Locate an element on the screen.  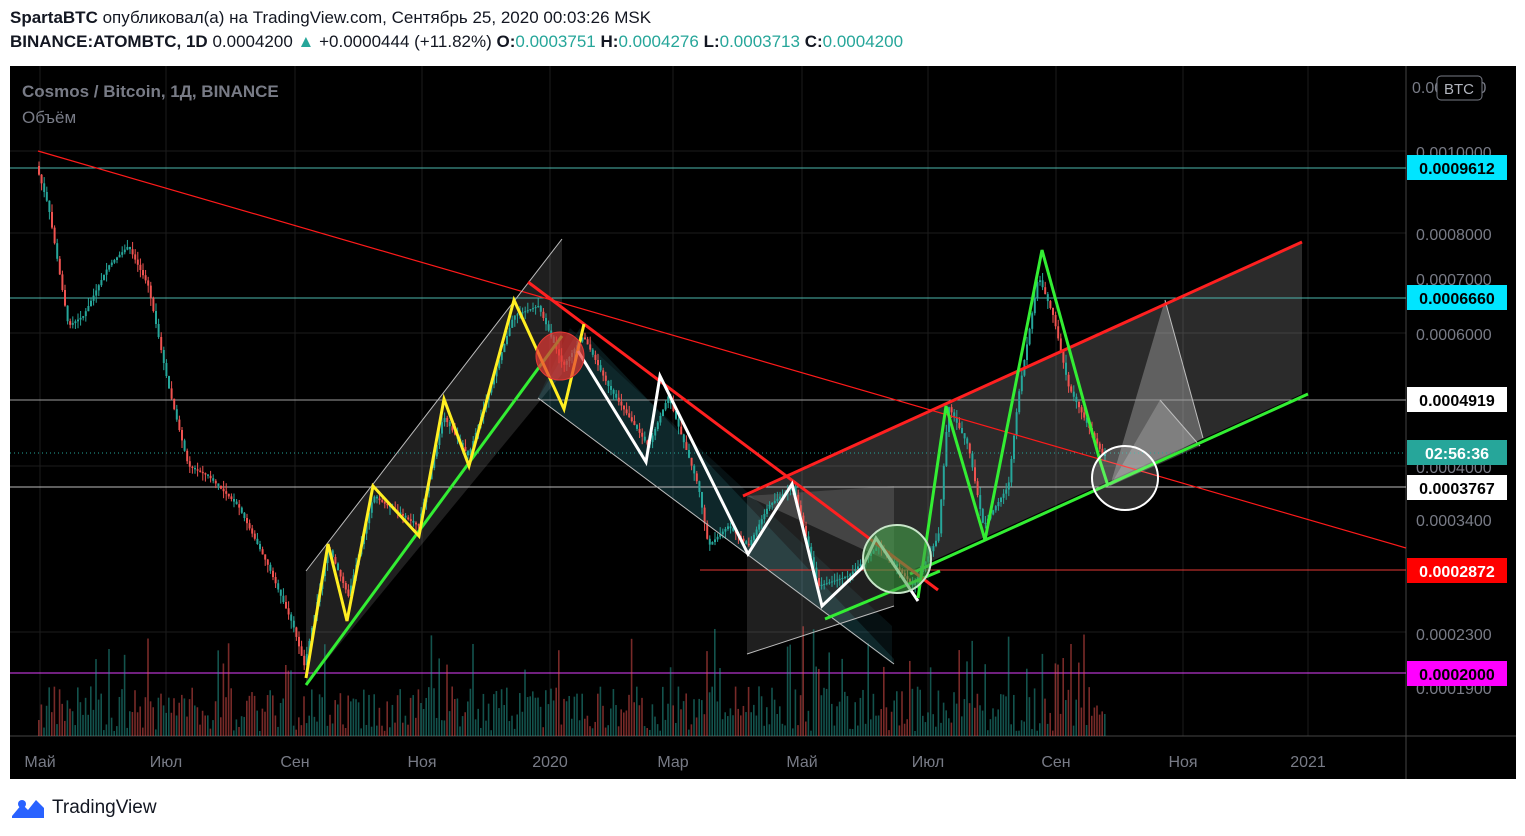
currency-badge: BTC is located at coordinates (1459, 88).